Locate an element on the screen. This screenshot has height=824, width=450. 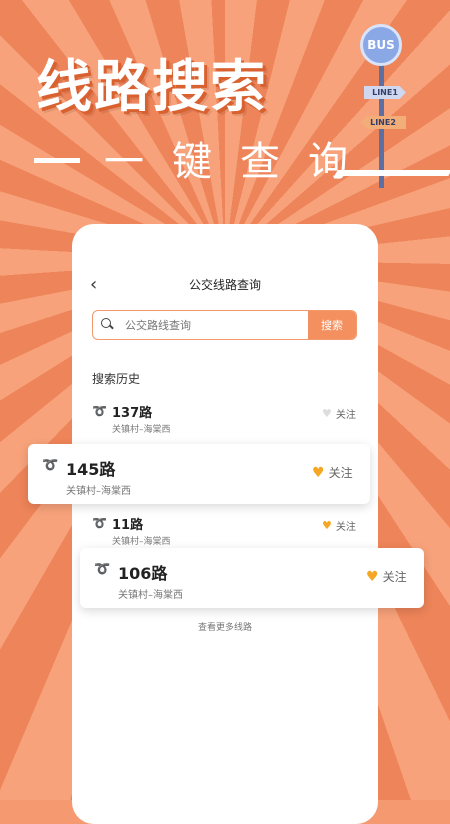
hero-headline: 线路搜索 is located at coordinates (152, 87).